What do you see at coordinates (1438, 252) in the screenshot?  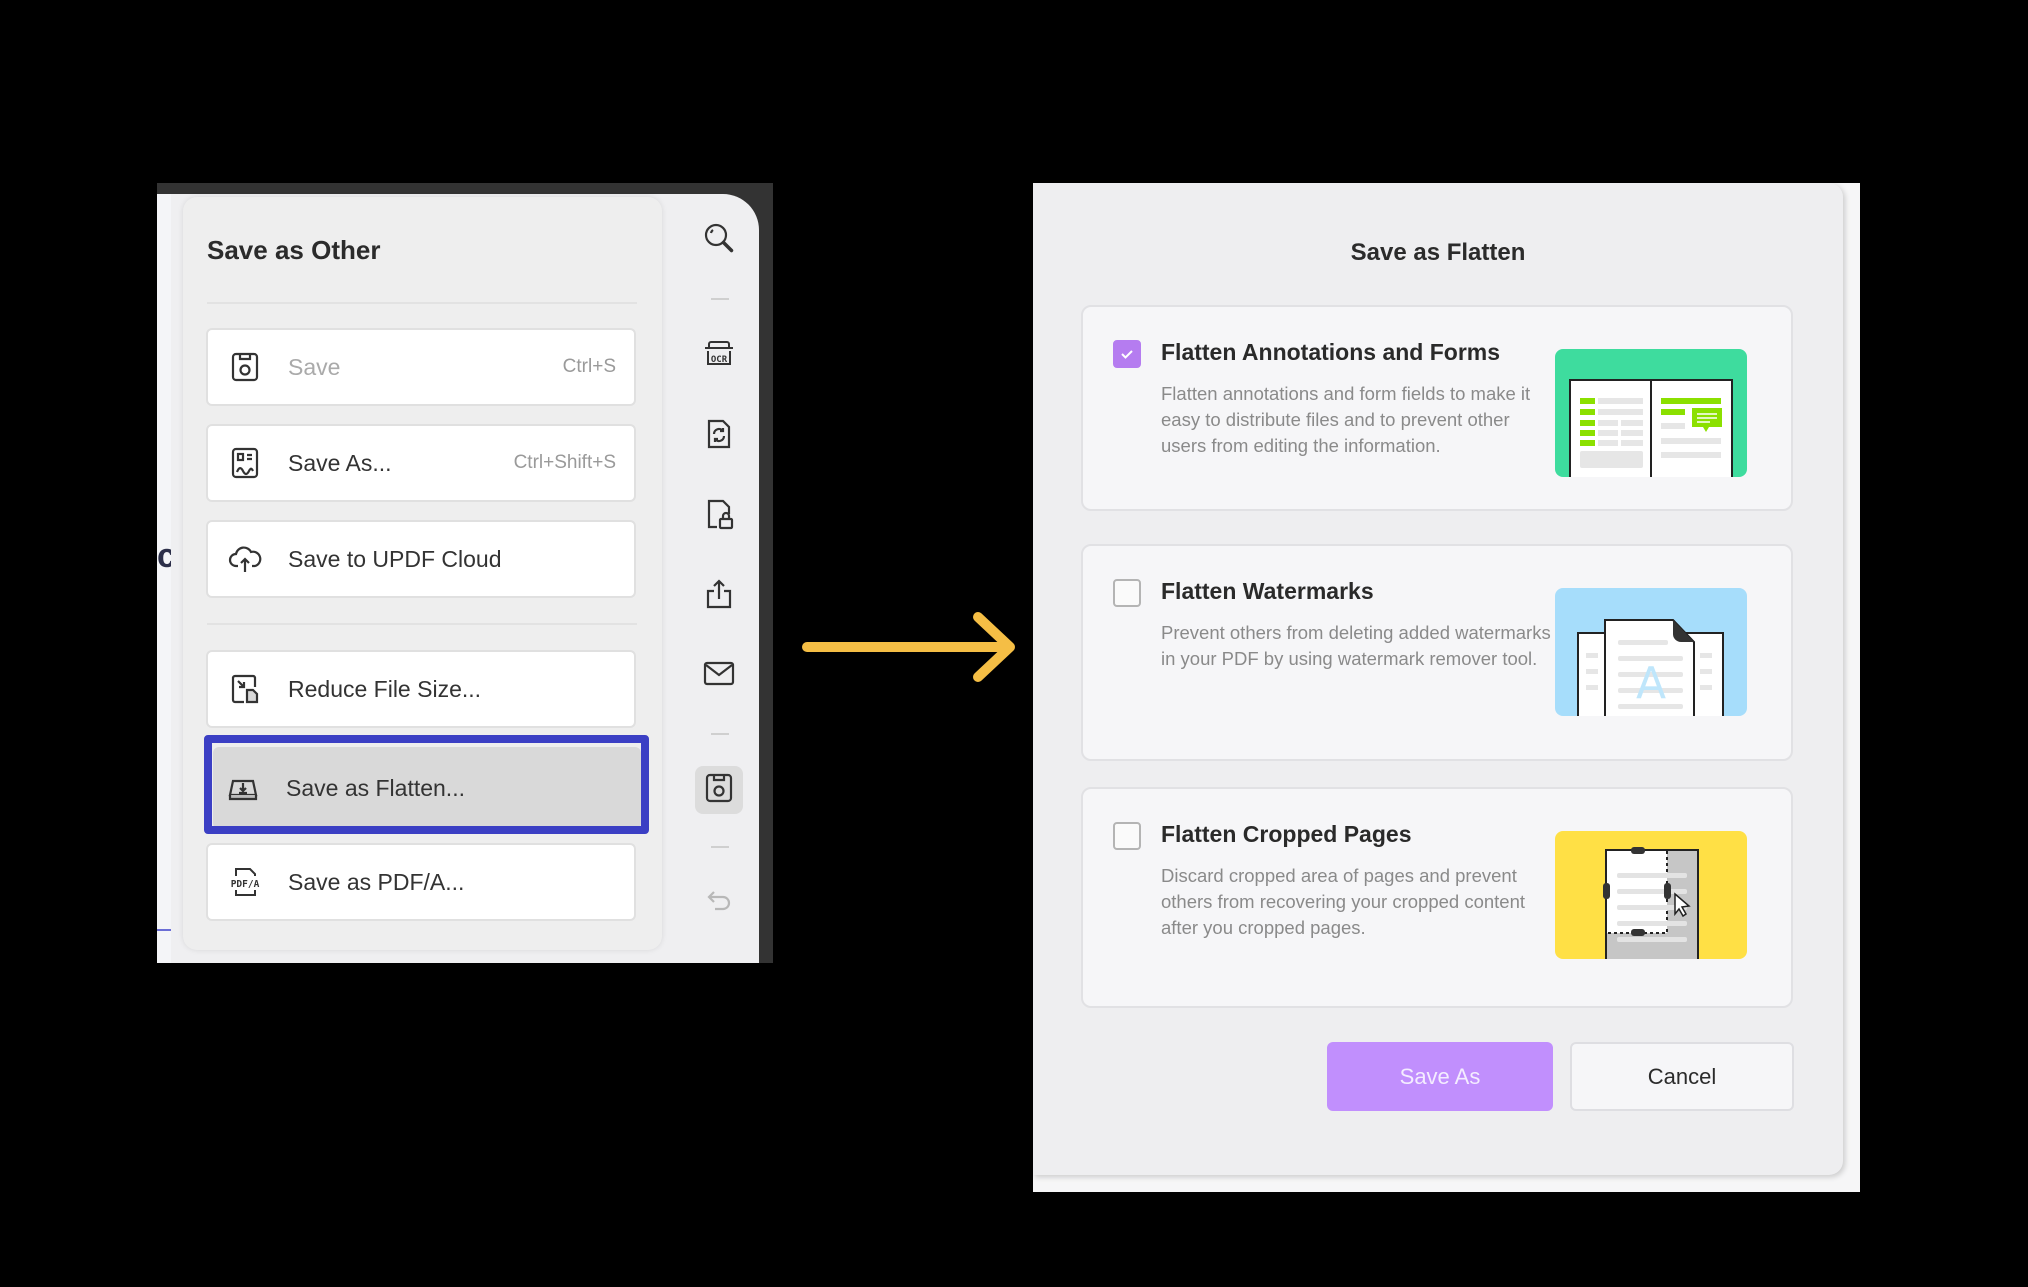 I see `dialog-title: Save as Flatten` at bounding box center [1438, 252].